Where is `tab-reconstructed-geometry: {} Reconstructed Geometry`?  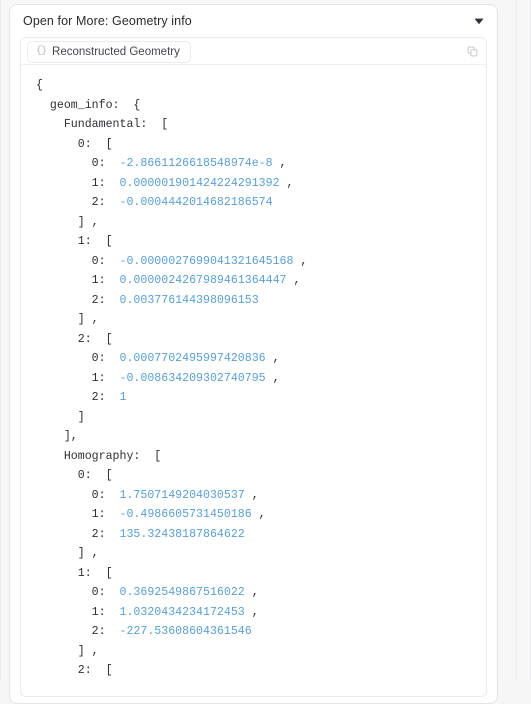 tab-reconstructed-geometry: {} Reconstructed Geometry is located at coordinates (109, 52).